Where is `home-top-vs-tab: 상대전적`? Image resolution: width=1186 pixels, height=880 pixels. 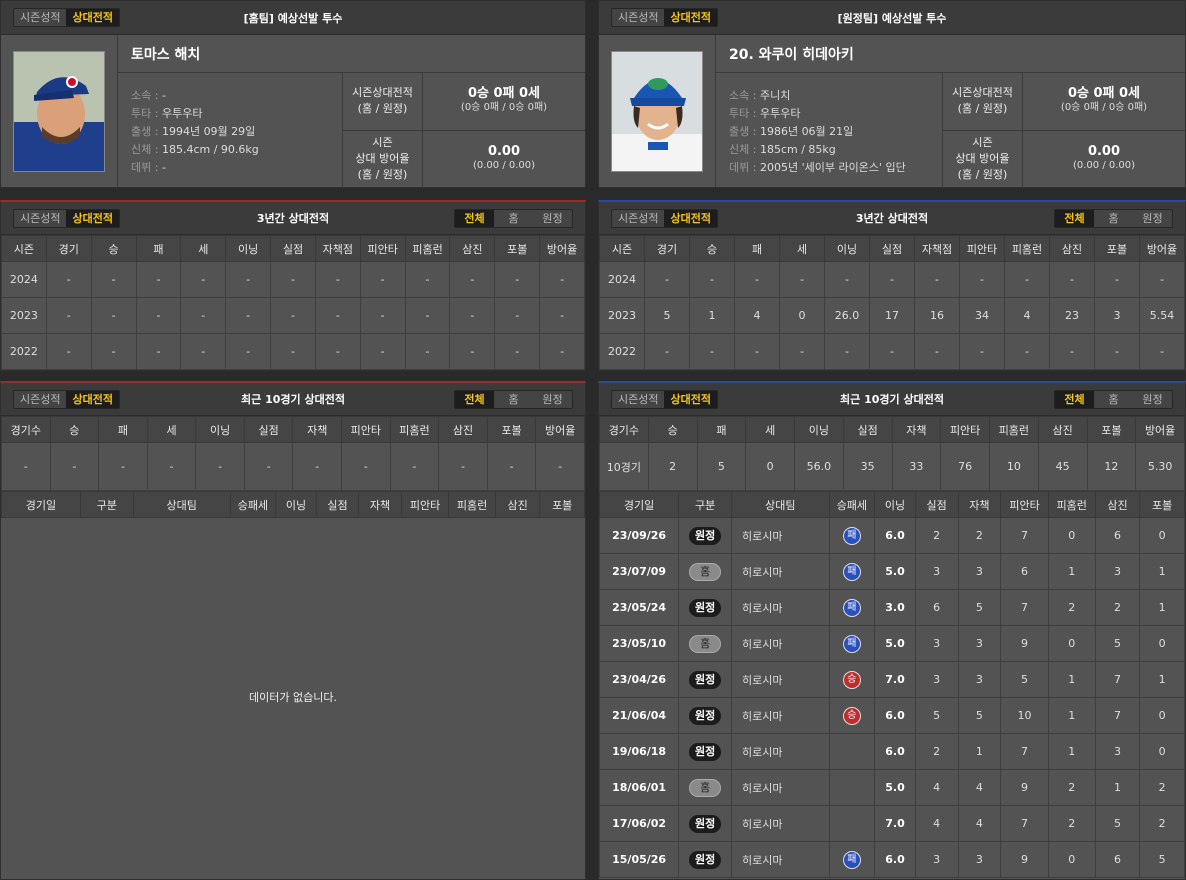
home-top-vs-tab: 상대전적 is located at coordinates (92, 17).